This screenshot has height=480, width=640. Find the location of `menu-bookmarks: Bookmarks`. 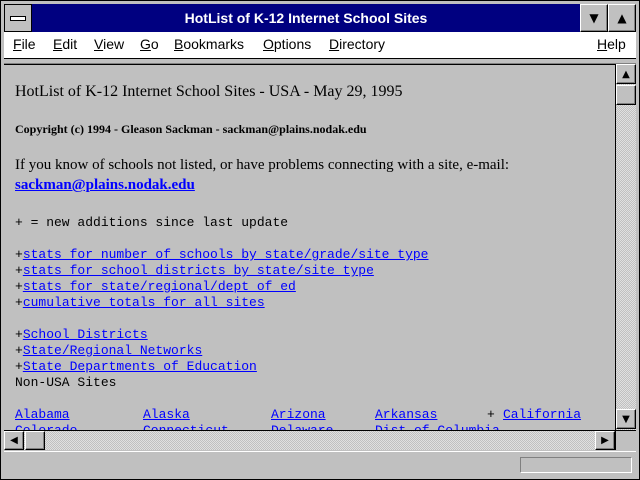

menu-bookmarks: Bookmarks is located at coordinates (209, 44).